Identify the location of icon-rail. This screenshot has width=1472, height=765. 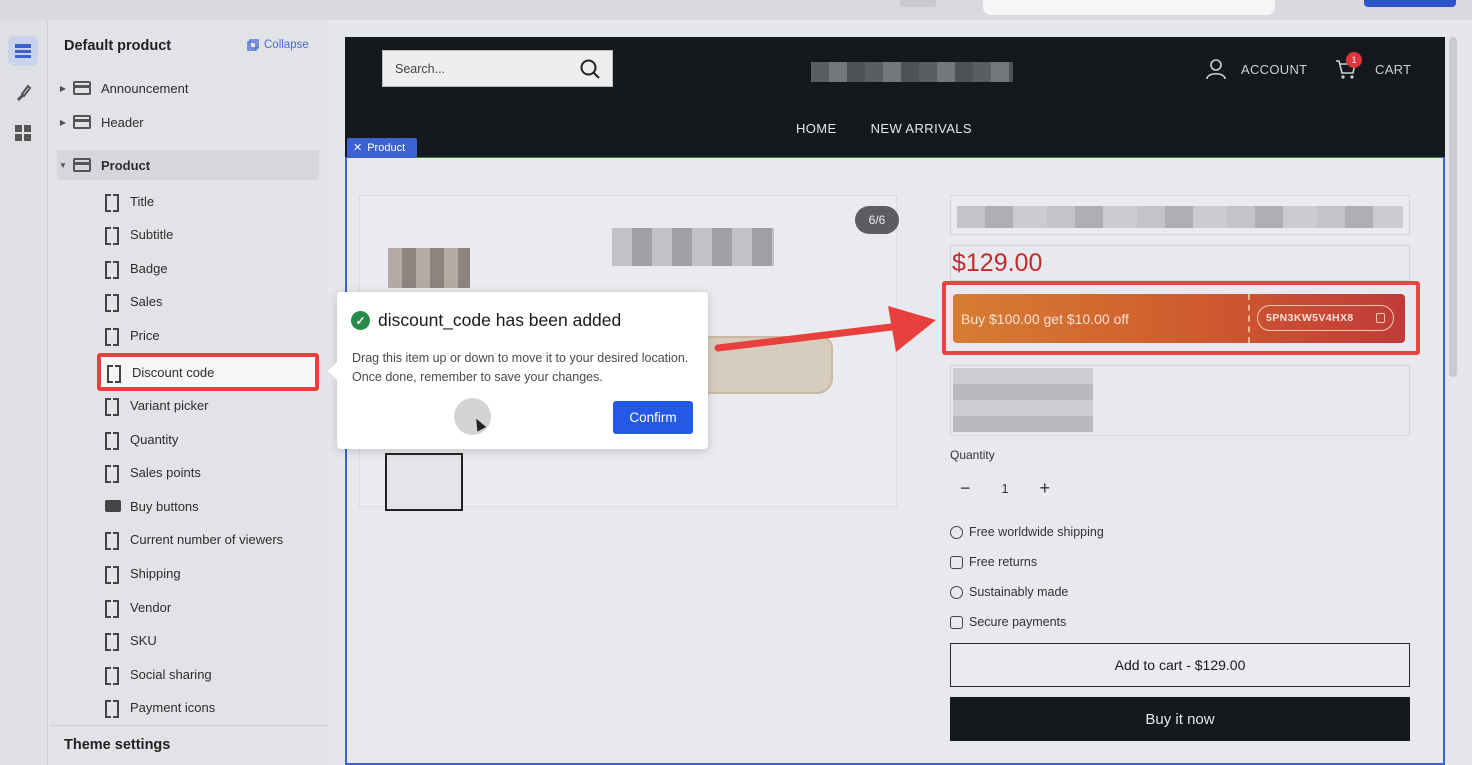
(24, 392).